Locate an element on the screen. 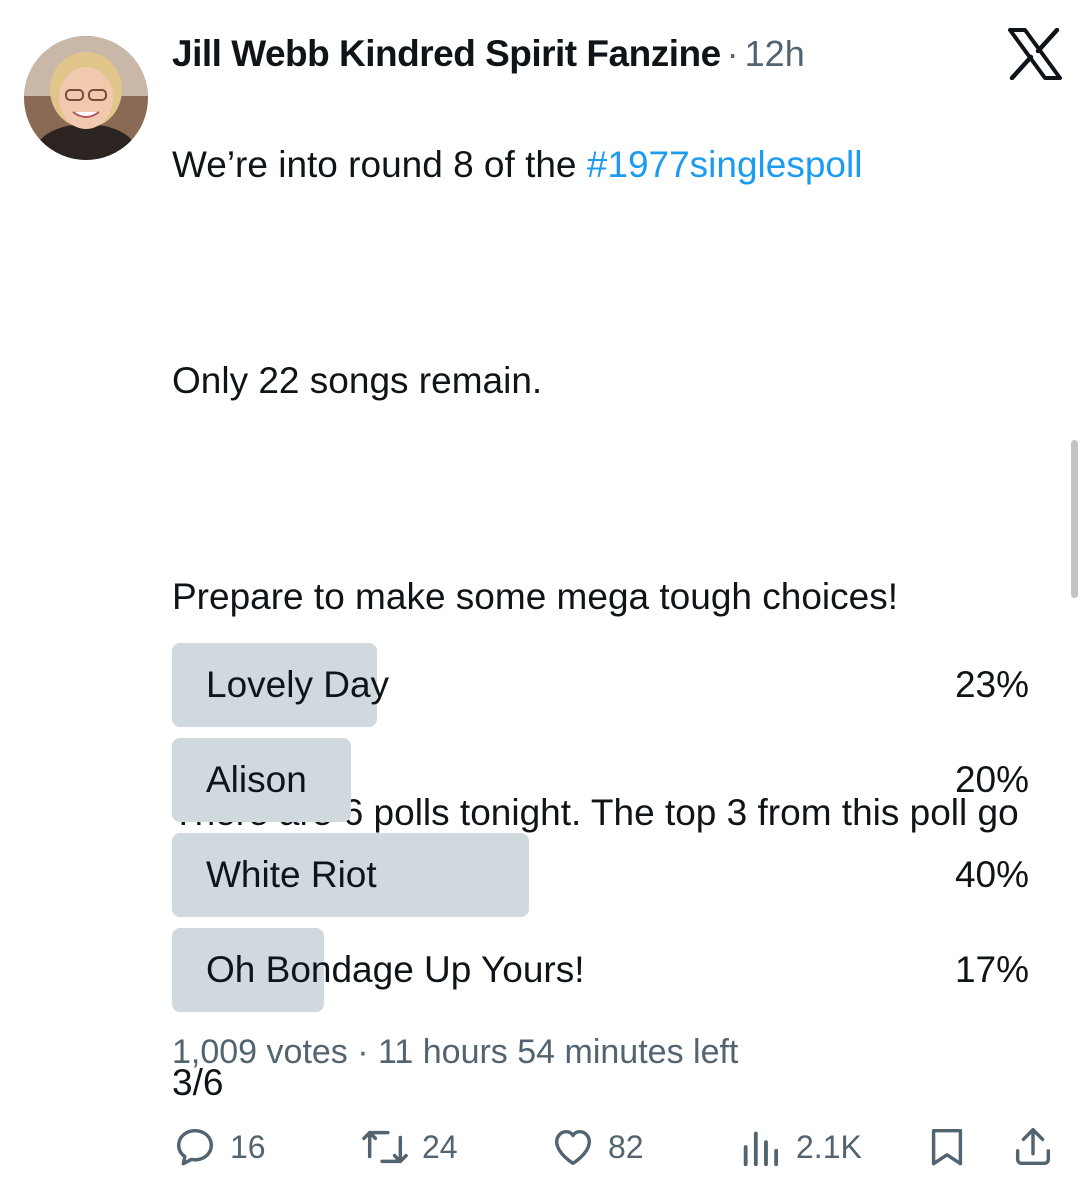 This screenshot has width=1089, height=1200. like-button: 82 is located at coordinates (597, 1147).